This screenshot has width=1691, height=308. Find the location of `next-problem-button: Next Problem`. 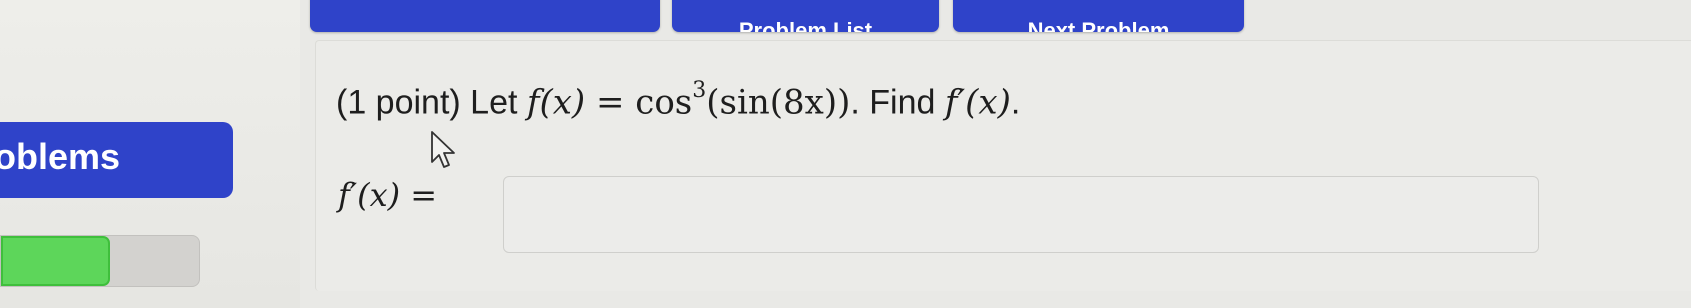

next-problem-button: Next Problem is located at coordinates (1098, 16).